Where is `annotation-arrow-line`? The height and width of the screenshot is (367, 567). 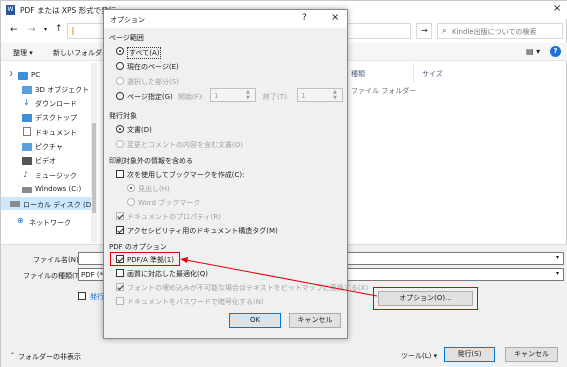 annotation-arrow-line is located at coordinates (281, 278).